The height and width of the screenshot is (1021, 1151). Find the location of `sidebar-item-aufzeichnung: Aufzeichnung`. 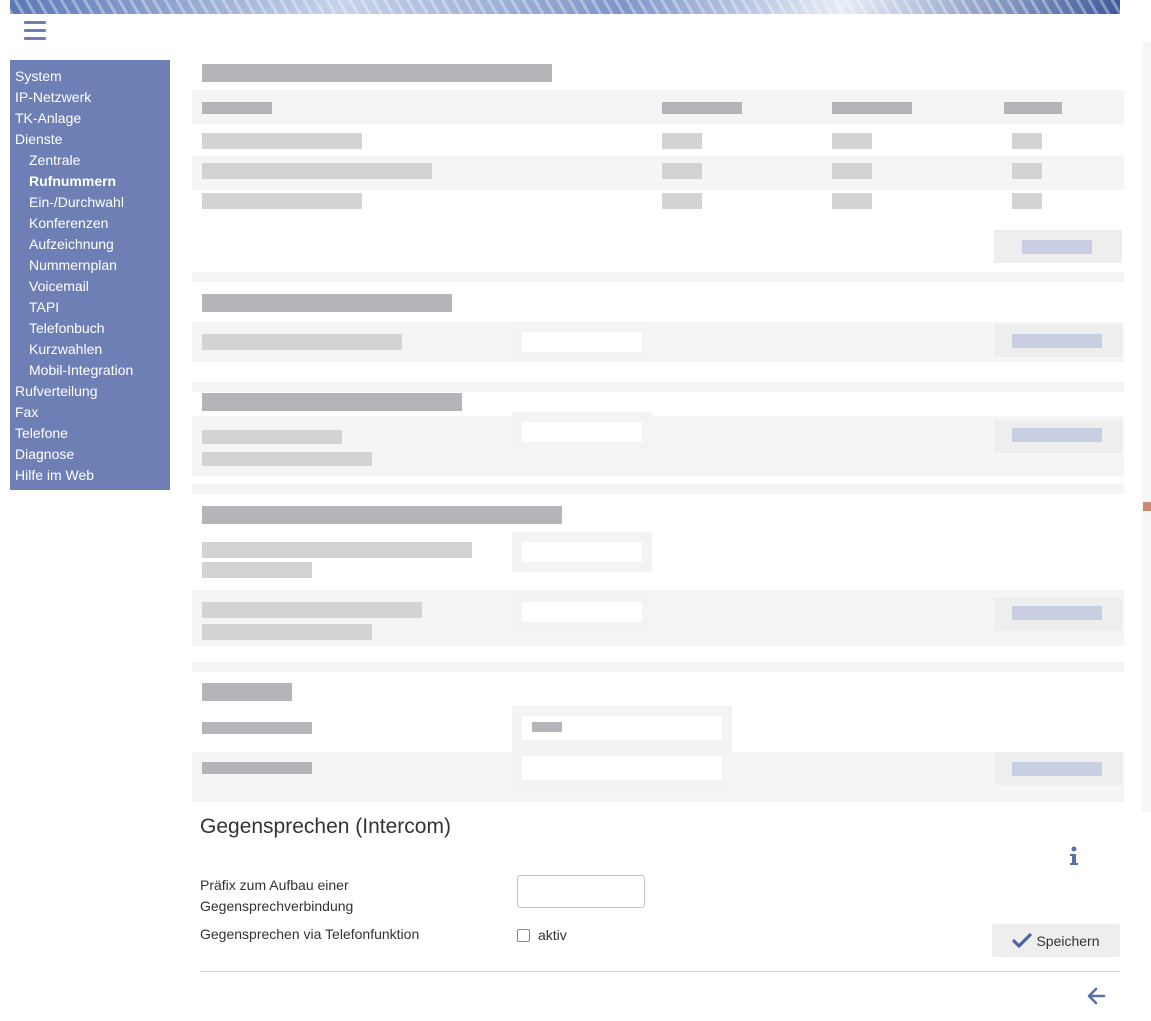

sidebar-item-aufzeichnung: Aufzeichnung is located at coordinates (90, 244).